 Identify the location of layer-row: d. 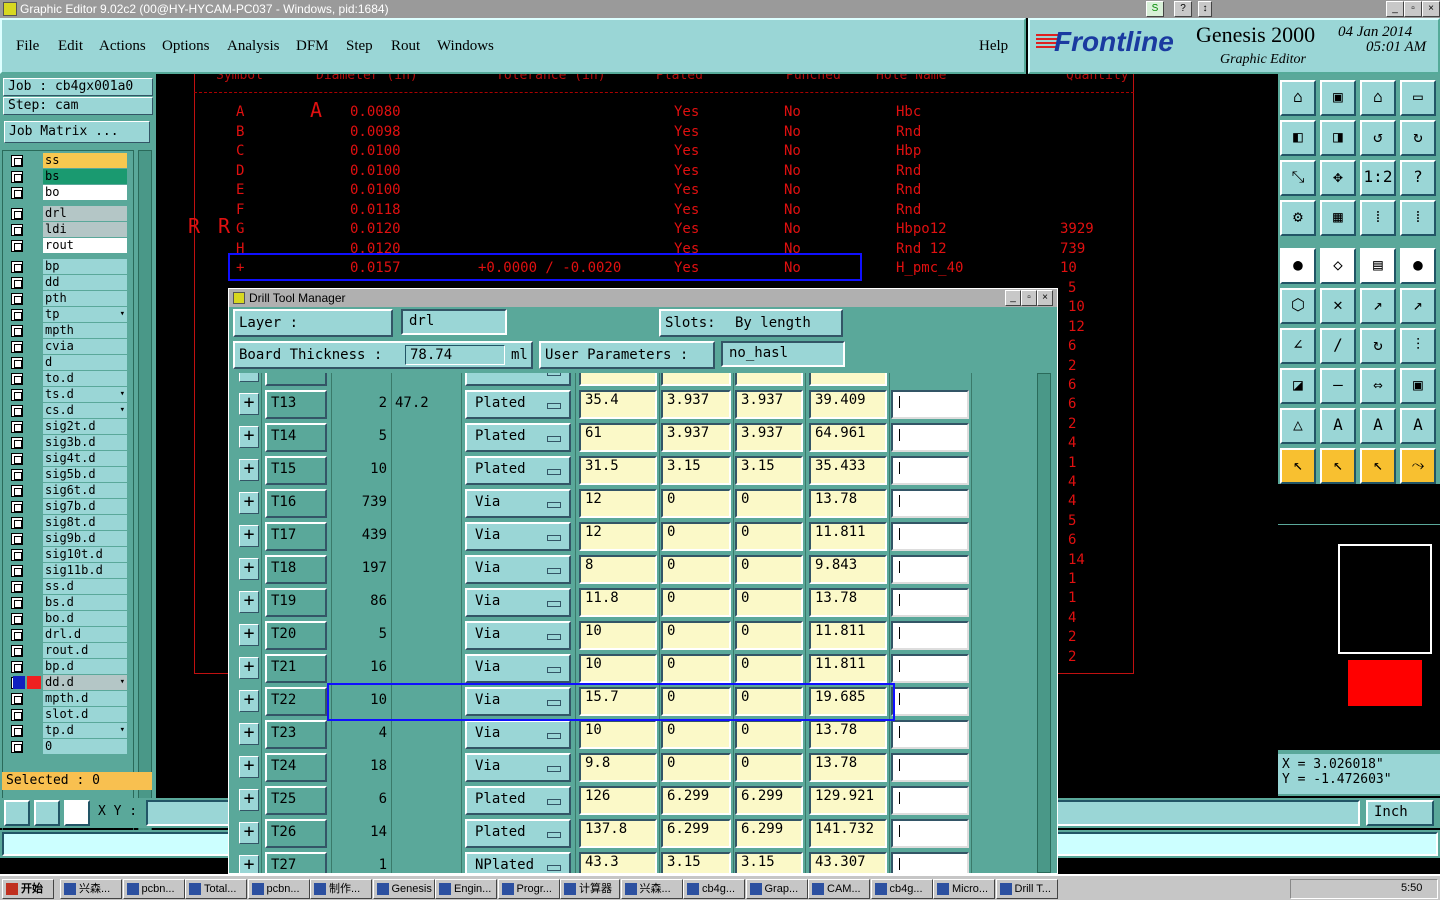
(68, 362).